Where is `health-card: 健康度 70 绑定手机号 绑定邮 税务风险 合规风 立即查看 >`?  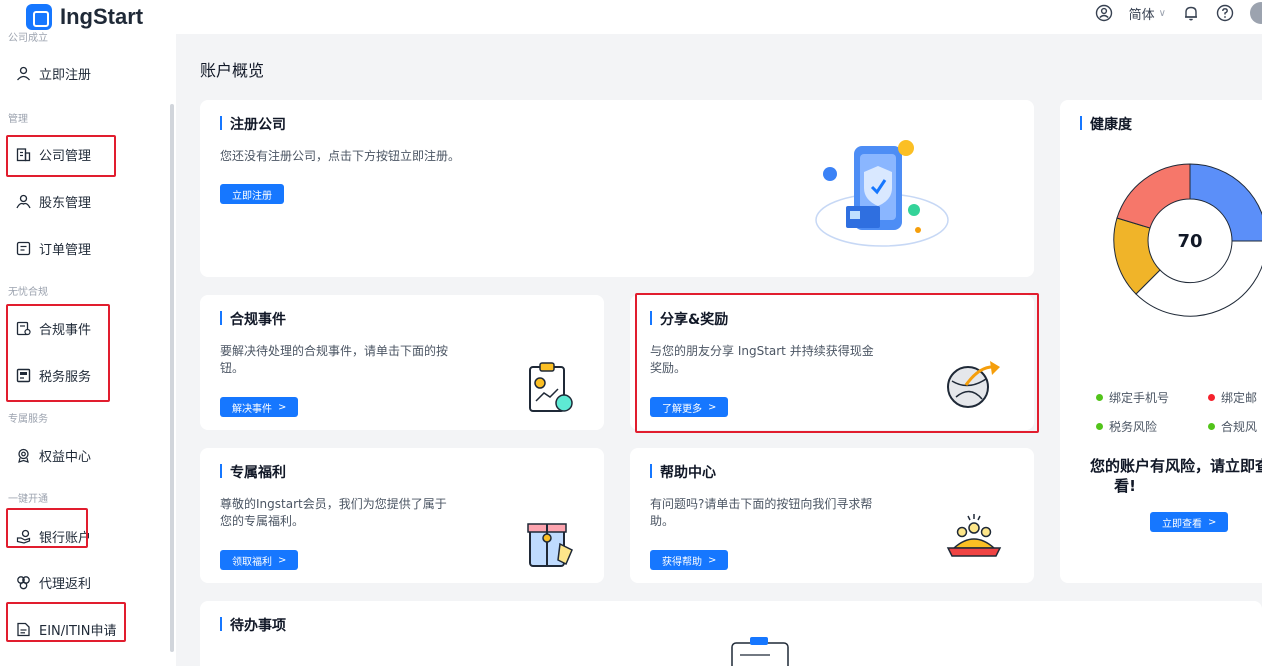
health-card: 健康度 70 绑定手机号 绑定邮 税务风险 合规风 立即查看 > is located at coordinates (1161, 341).